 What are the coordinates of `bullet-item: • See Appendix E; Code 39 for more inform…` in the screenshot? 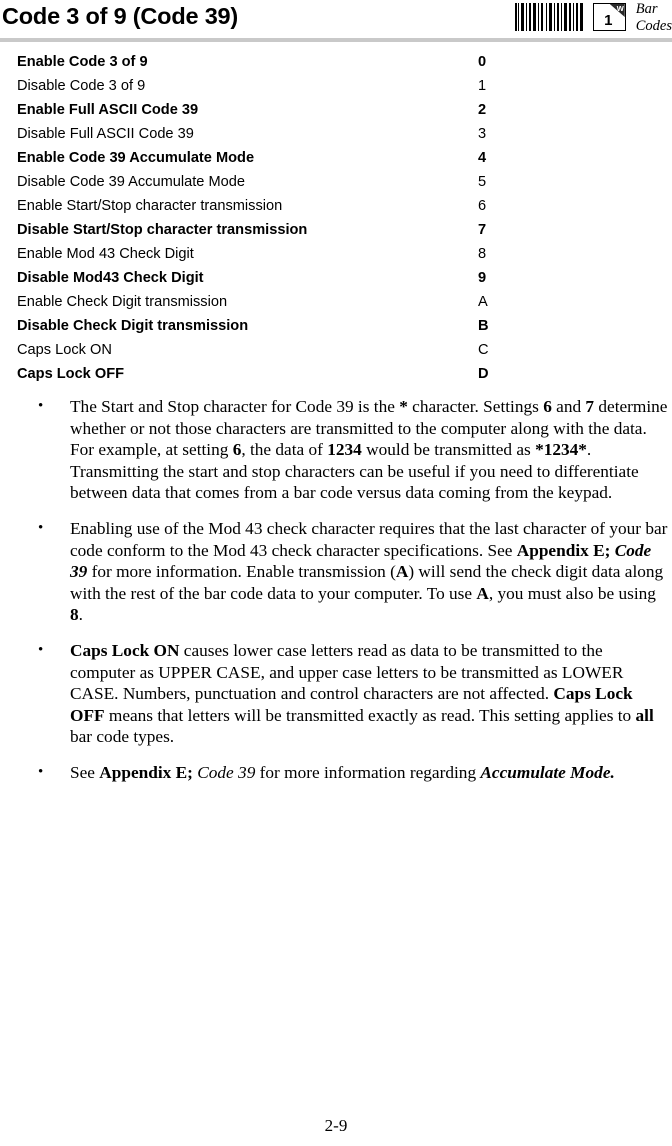 It's located at (336, 773).